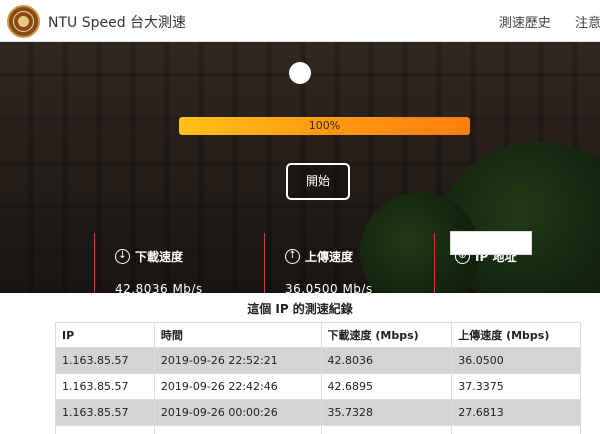  What do you see at coordinates (525, 23) in the screenshot?
I see `nav-history-link: 測速歷史` at bounding box center [525, 23].